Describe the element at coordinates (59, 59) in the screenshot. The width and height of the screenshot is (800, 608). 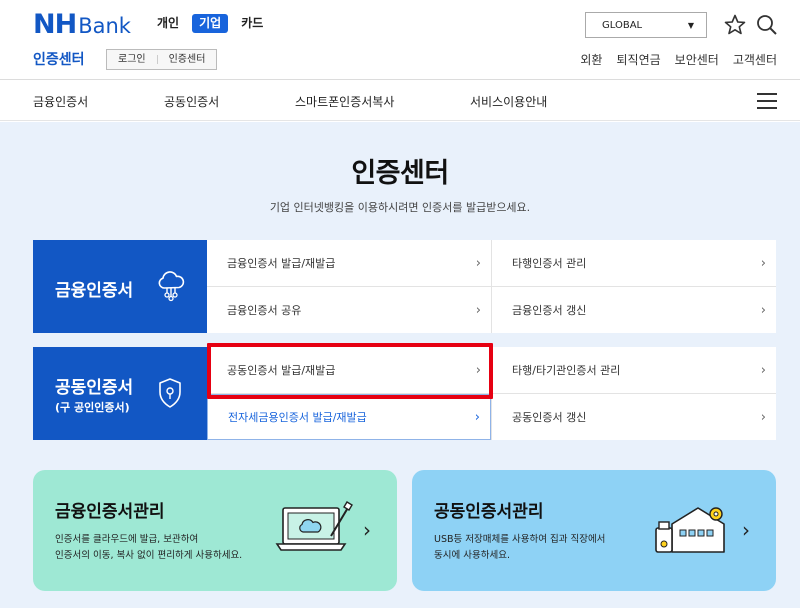
I see `section-title: 인증센터` at that location.